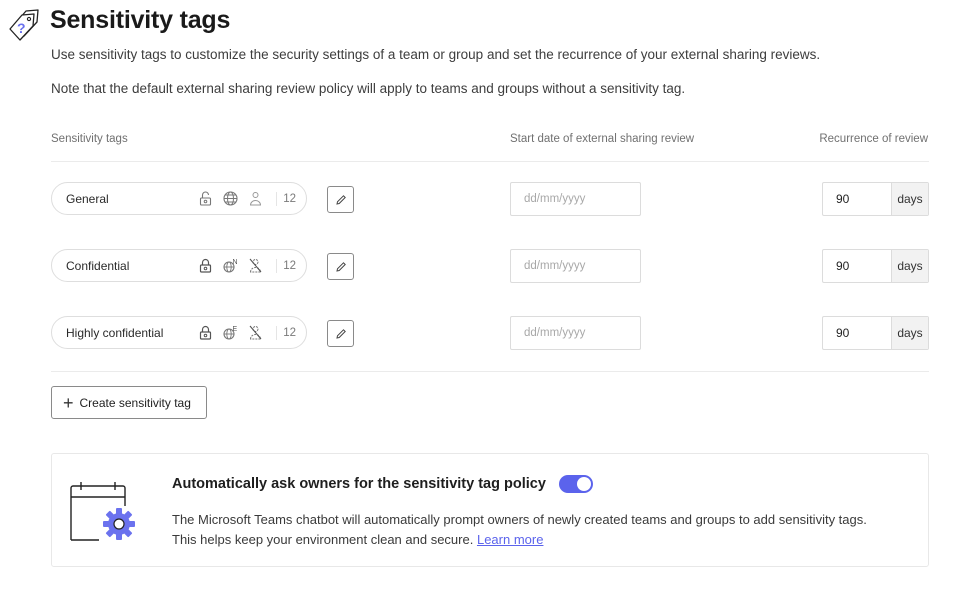  Describe the element at coordinates (256, 199) in the screenshot. I see `guest-user-icon` at that location.